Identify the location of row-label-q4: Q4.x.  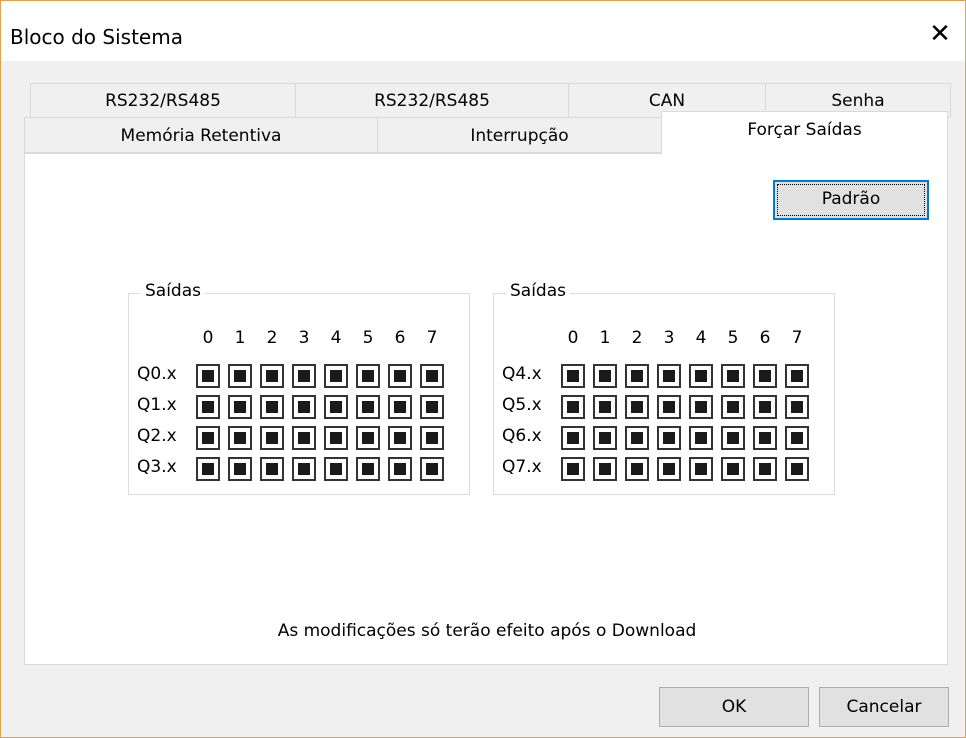
(522, 374).